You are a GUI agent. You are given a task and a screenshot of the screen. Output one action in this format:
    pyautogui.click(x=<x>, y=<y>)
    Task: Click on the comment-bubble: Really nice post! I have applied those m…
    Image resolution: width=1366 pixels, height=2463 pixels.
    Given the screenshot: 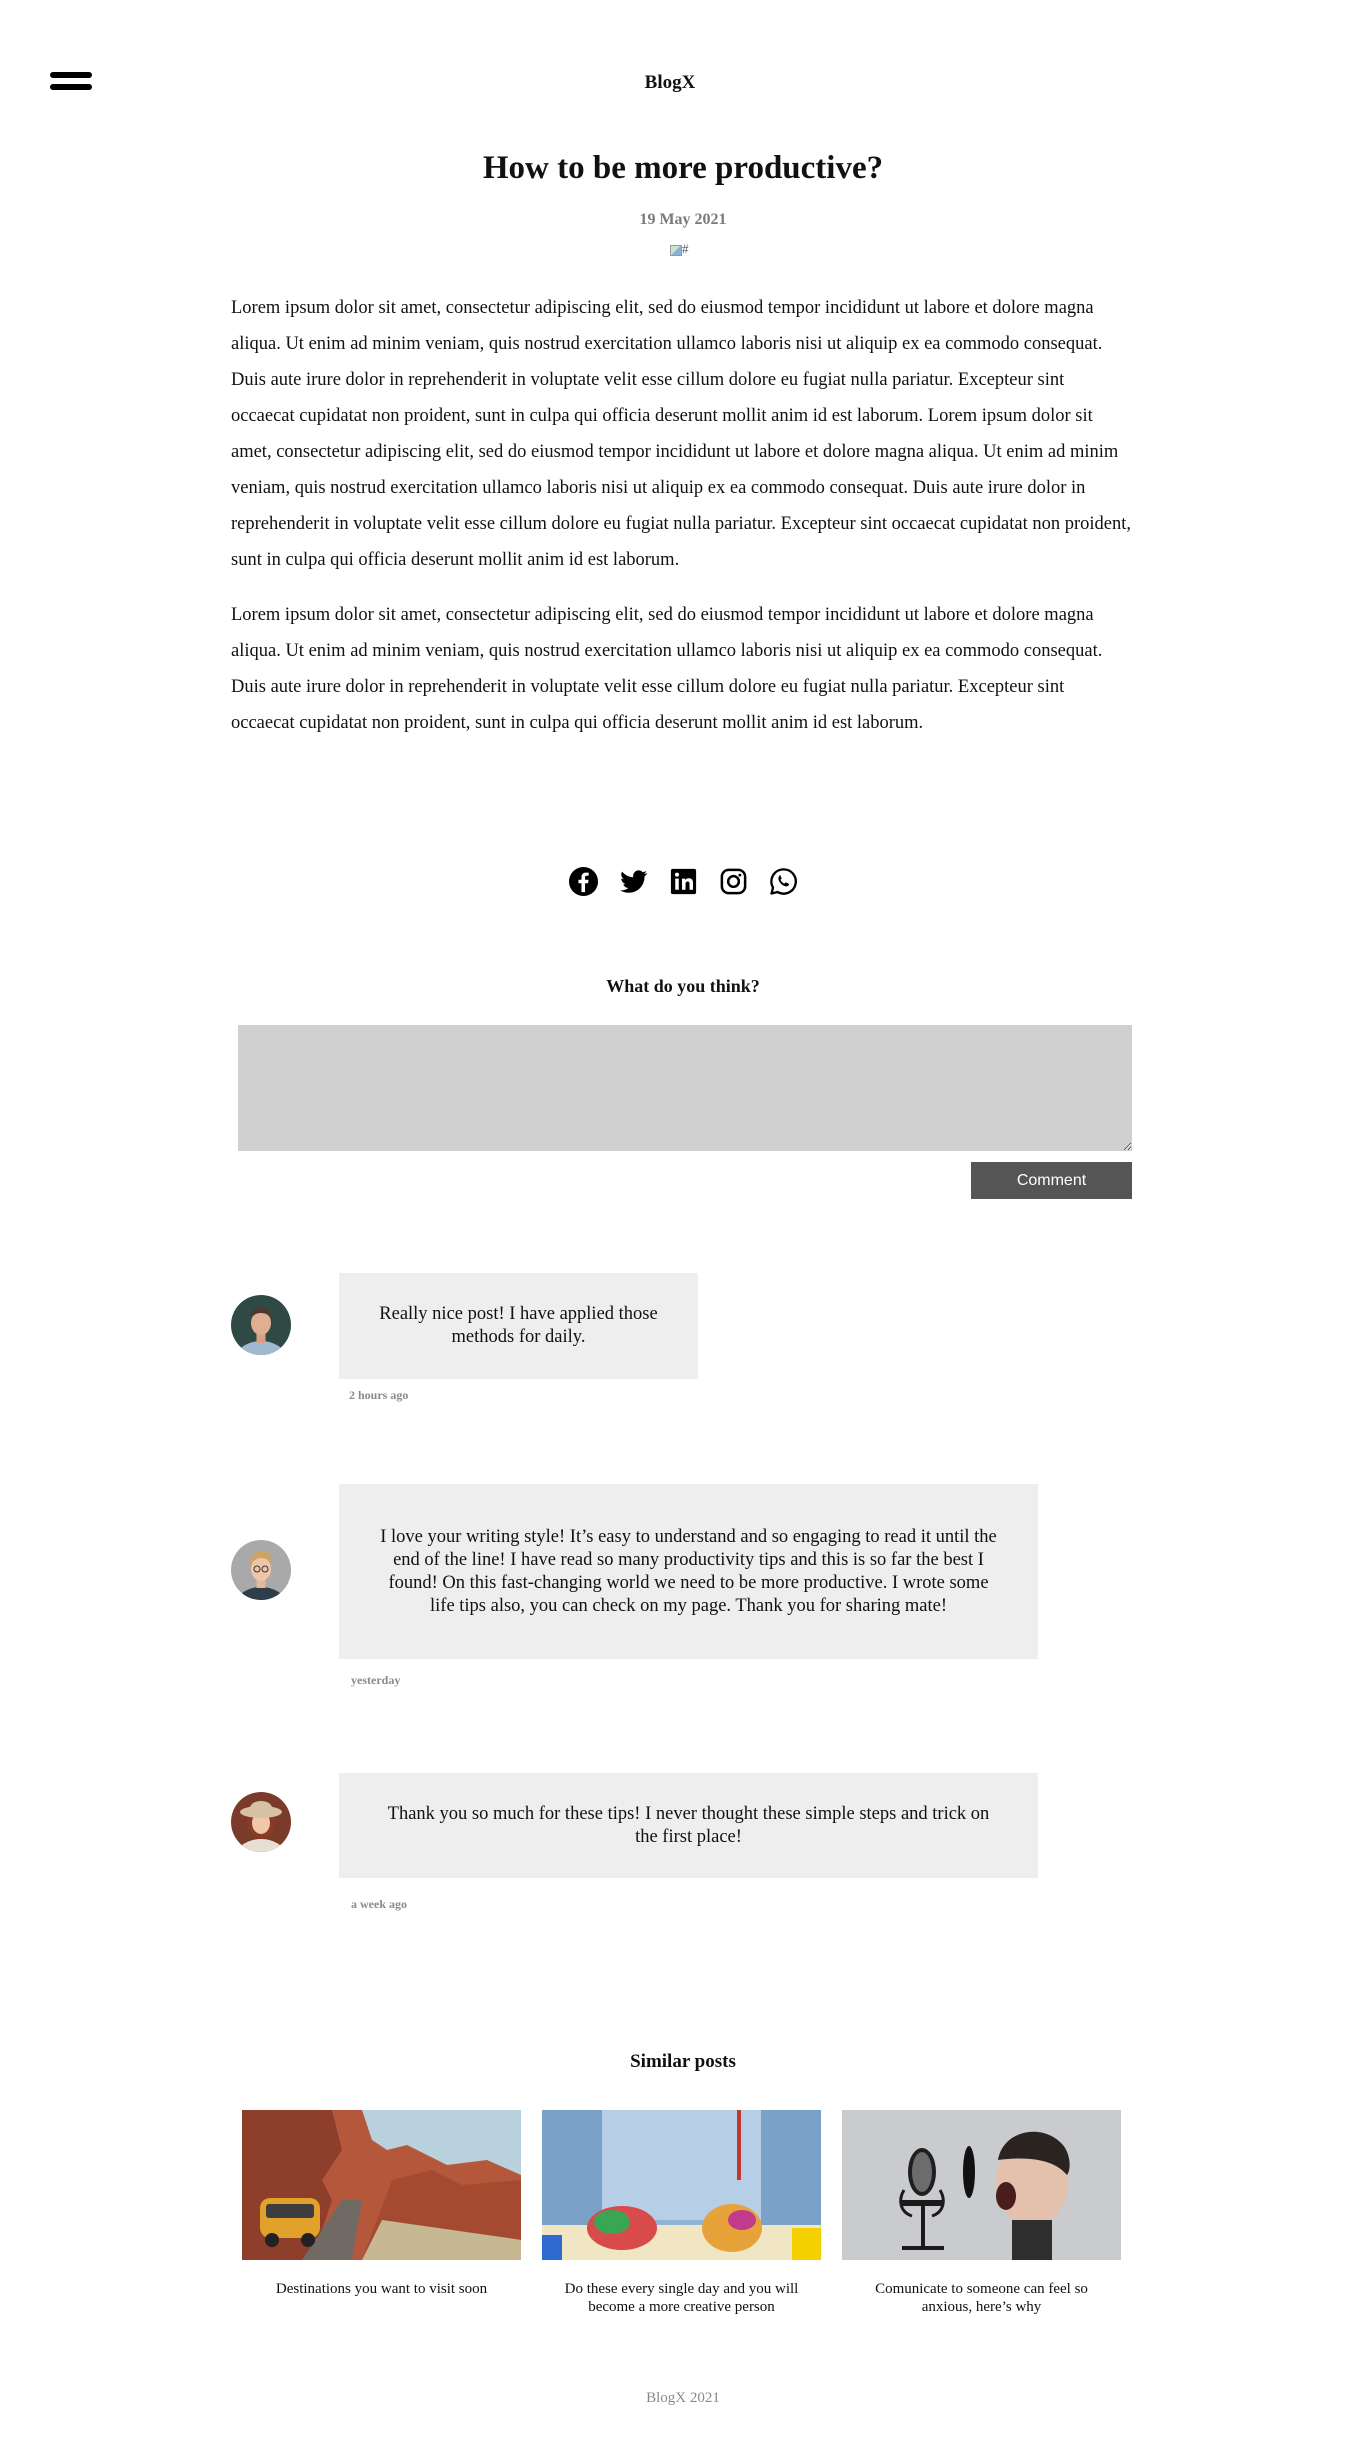 What is the action you would take?
    pyautogui.click(x=518, y=1326)
    